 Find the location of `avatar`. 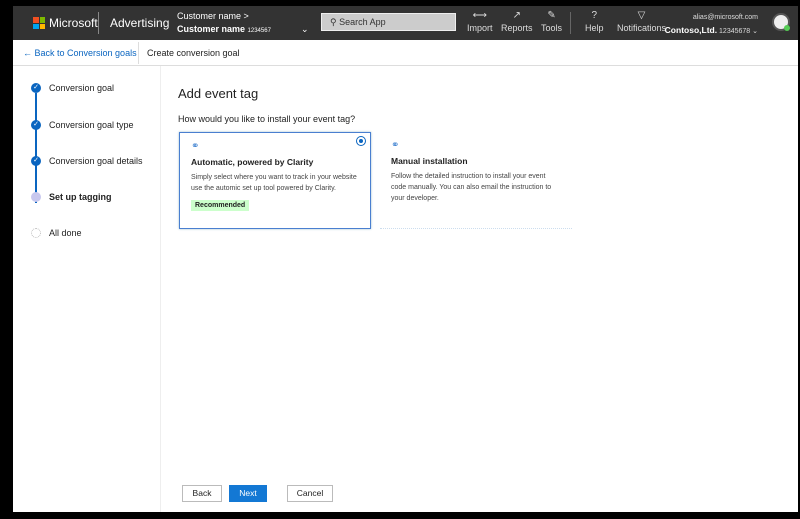

avatar is located at coordinates (781, 22).